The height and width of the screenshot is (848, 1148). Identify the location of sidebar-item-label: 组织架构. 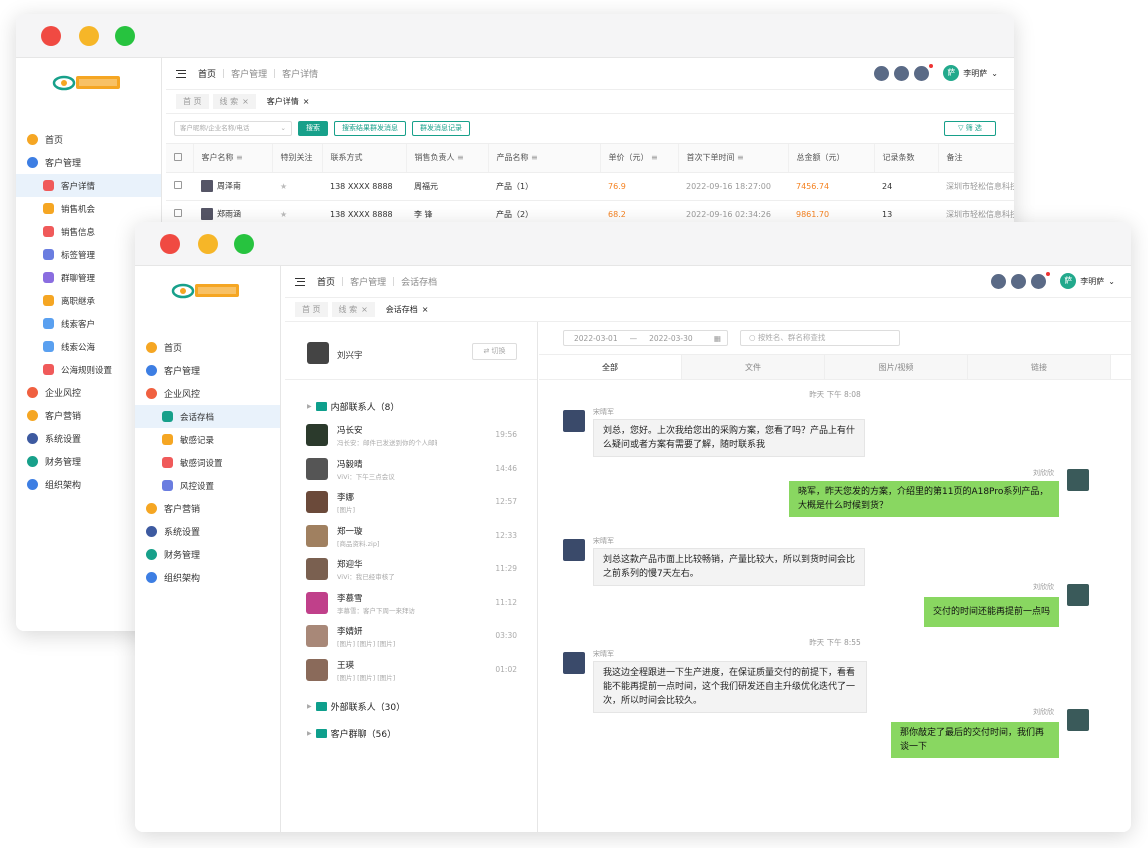
(182, 579).